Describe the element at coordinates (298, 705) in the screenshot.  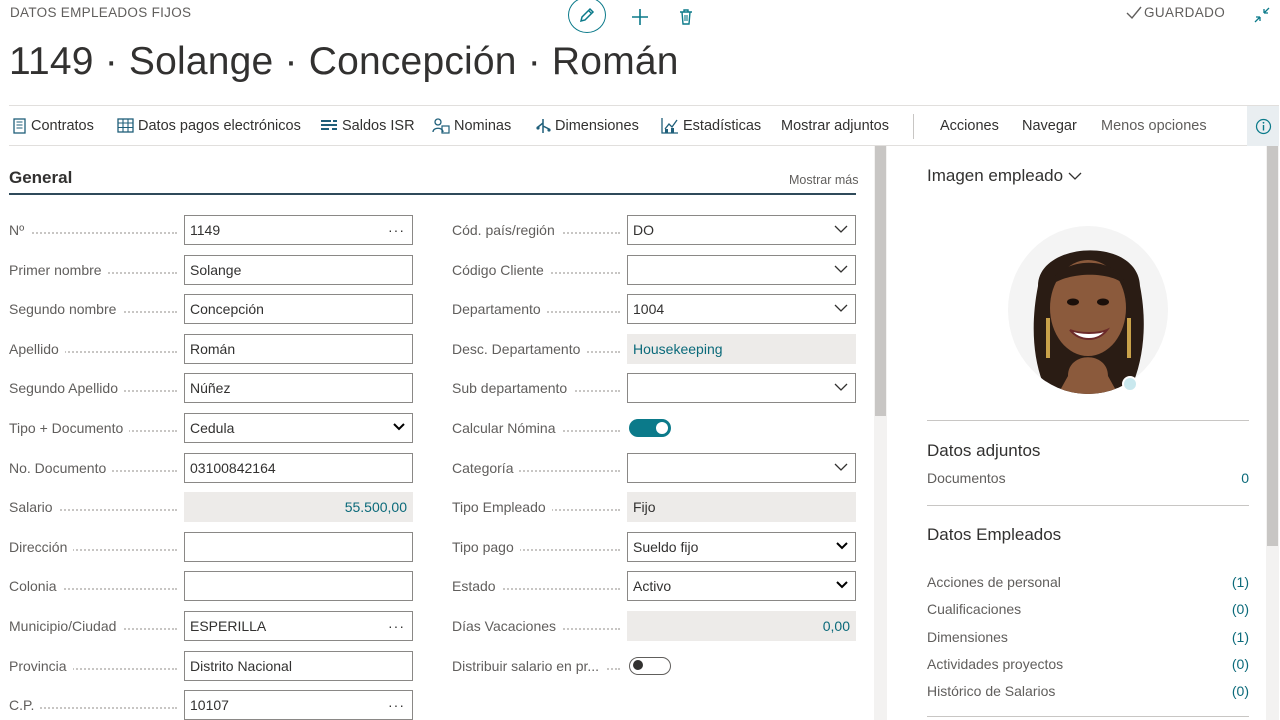
I see `lookup-field: 10107 ···` at that location.